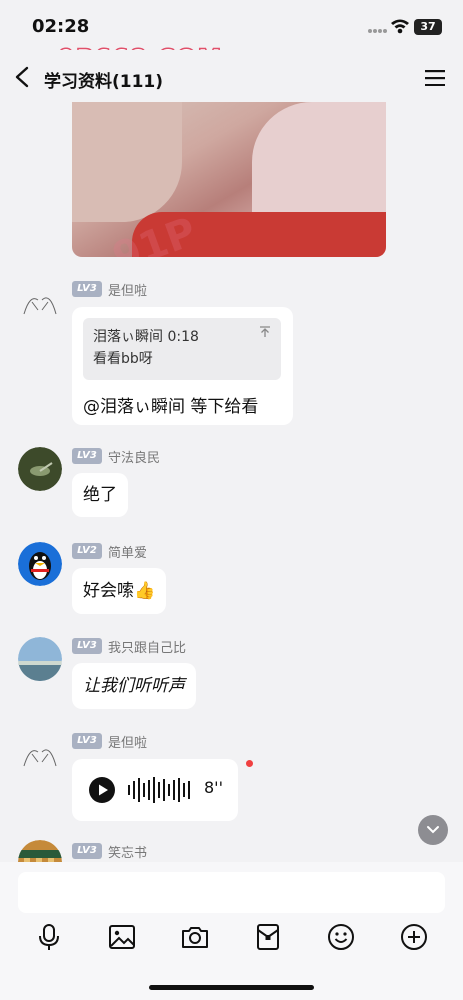 The height and width of the screenshot is (1000, 463). I want to click on microphone-icon, so click(49, 937).